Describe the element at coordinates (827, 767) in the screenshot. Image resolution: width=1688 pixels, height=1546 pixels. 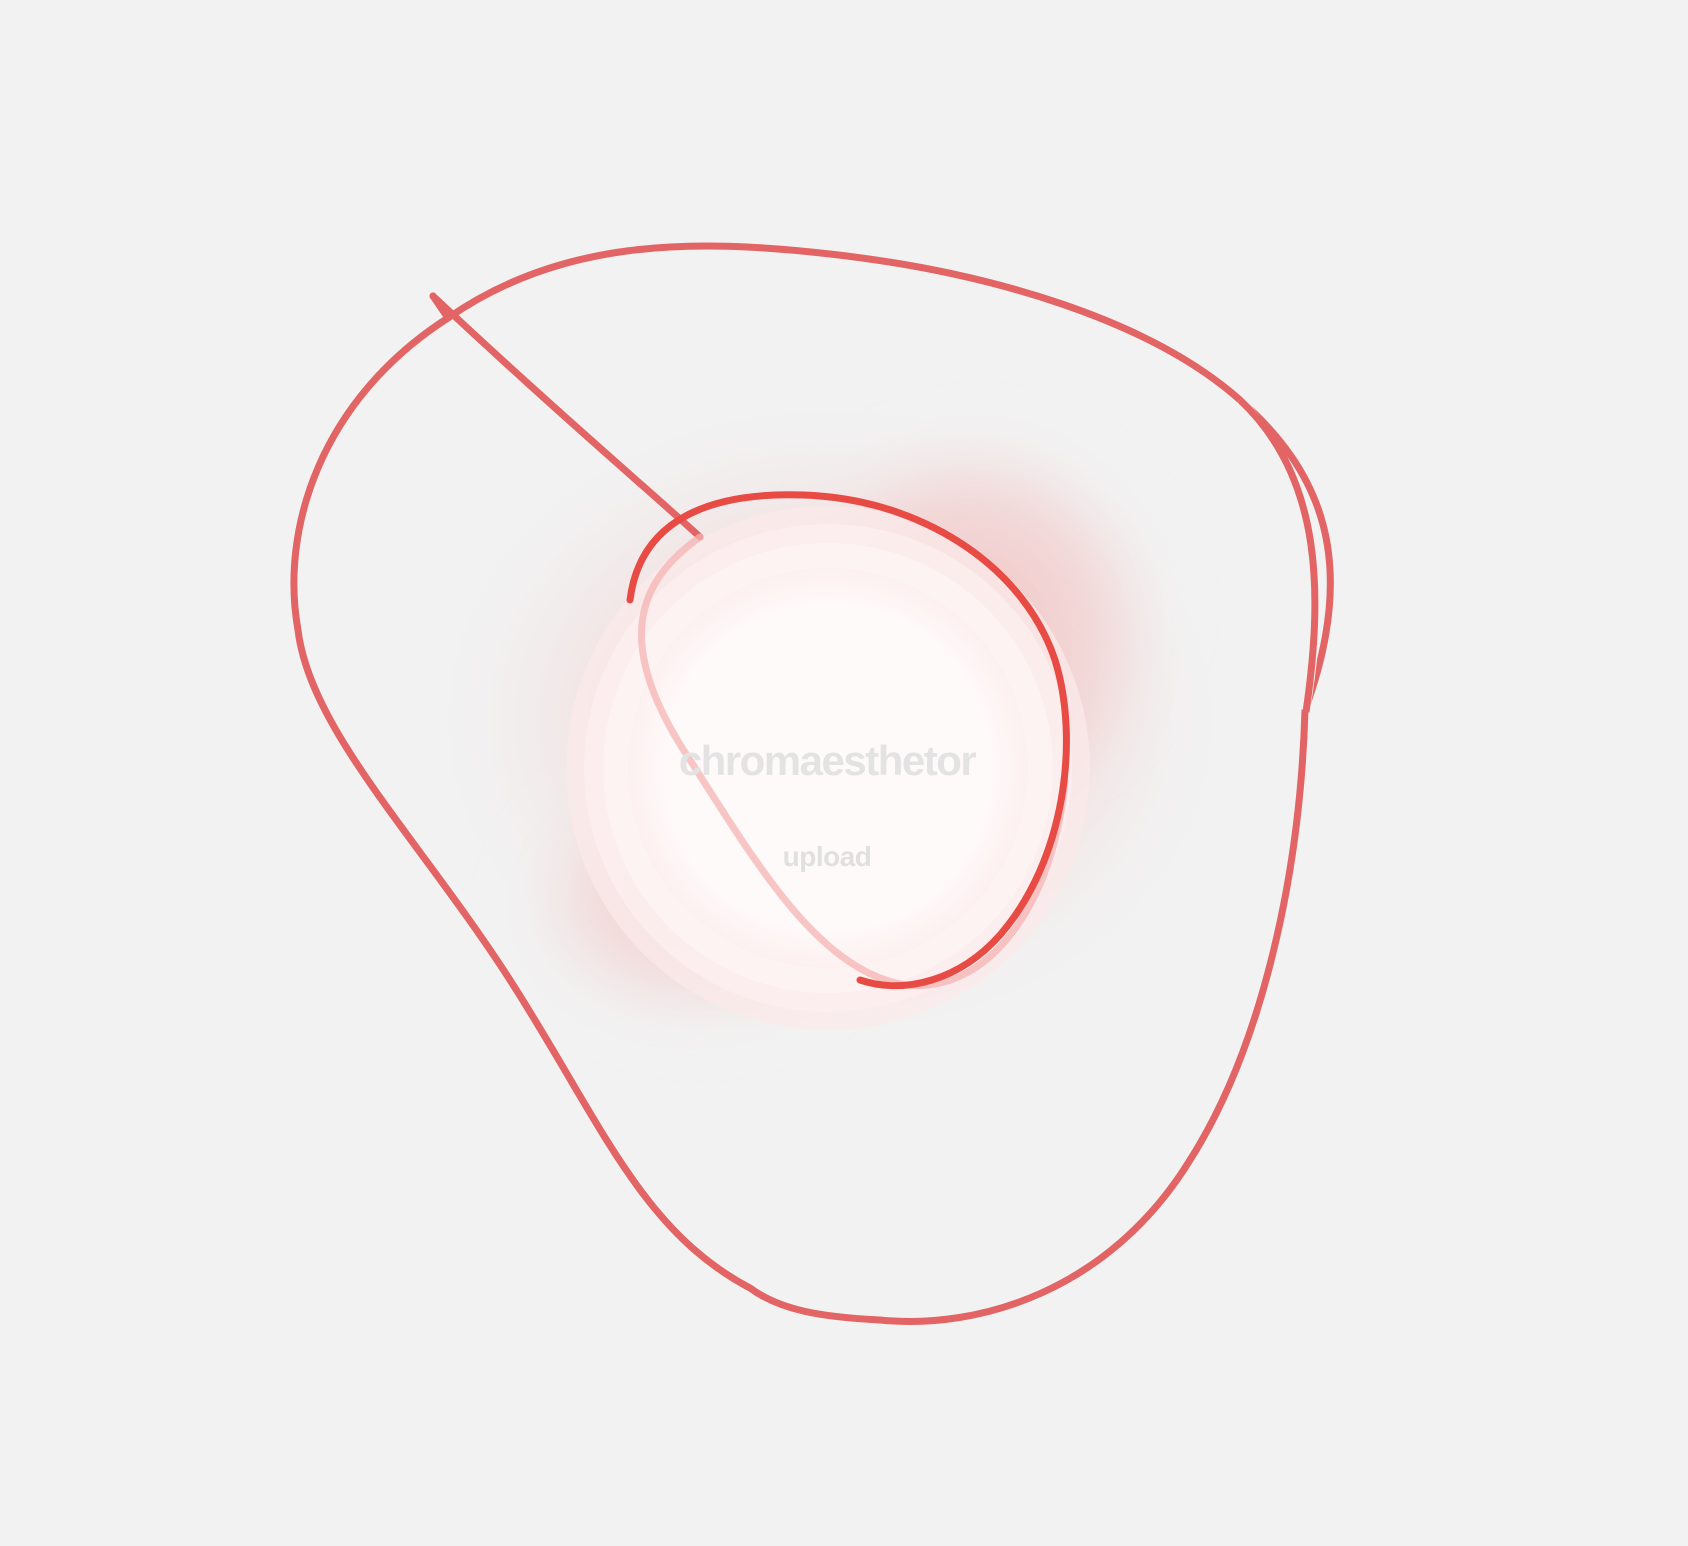
I see `upload-drop-zone` at that location.